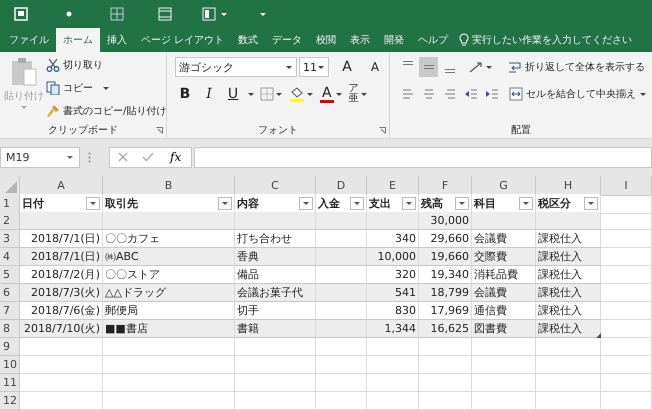  I want to click on italic-button: I, so click(209, 94).